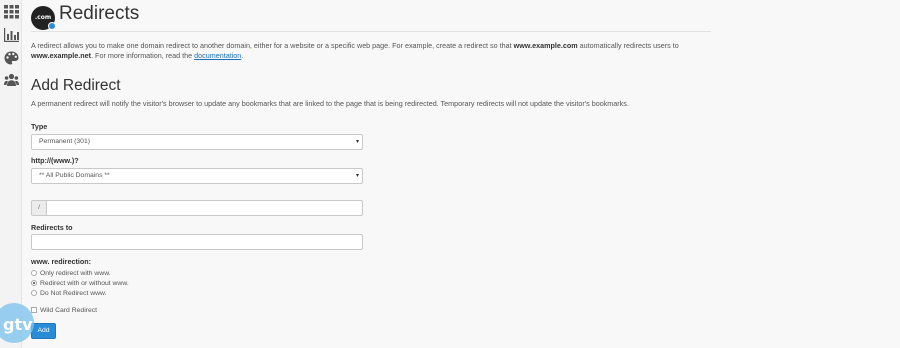 The width and height of the screenshot is (900, 348). I want to click on example-source-domain: www.example.com, so click(545, 45).